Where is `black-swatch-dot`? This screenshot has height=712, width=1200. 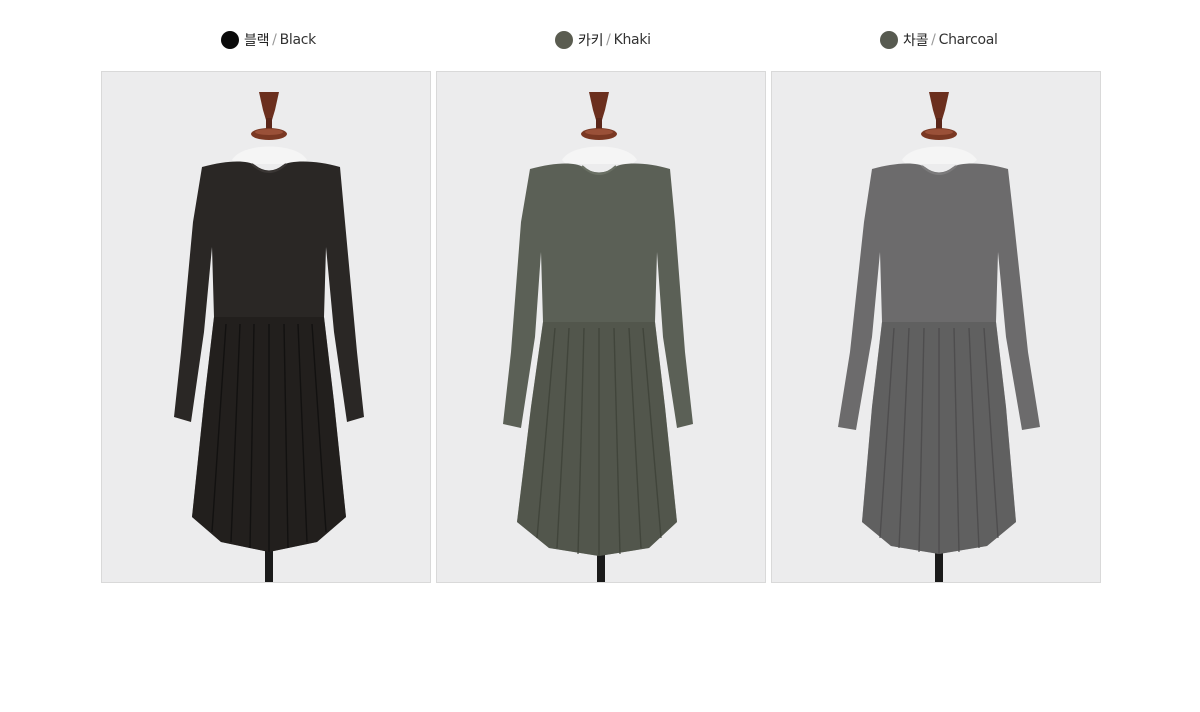
black-swatch-dot is located at coordinates (230, 40).